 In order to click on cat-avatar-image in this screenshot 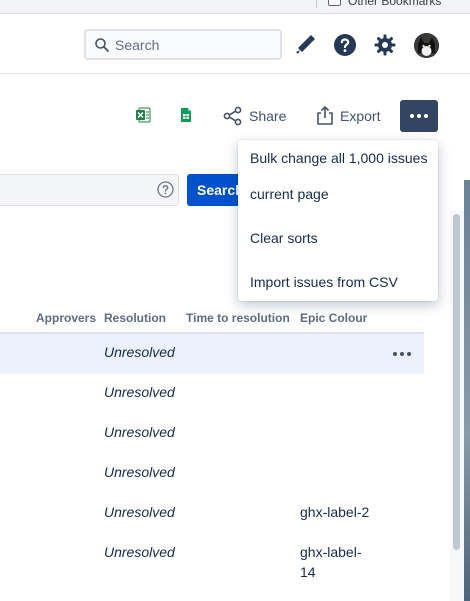, I will do `click(426, 45)`.